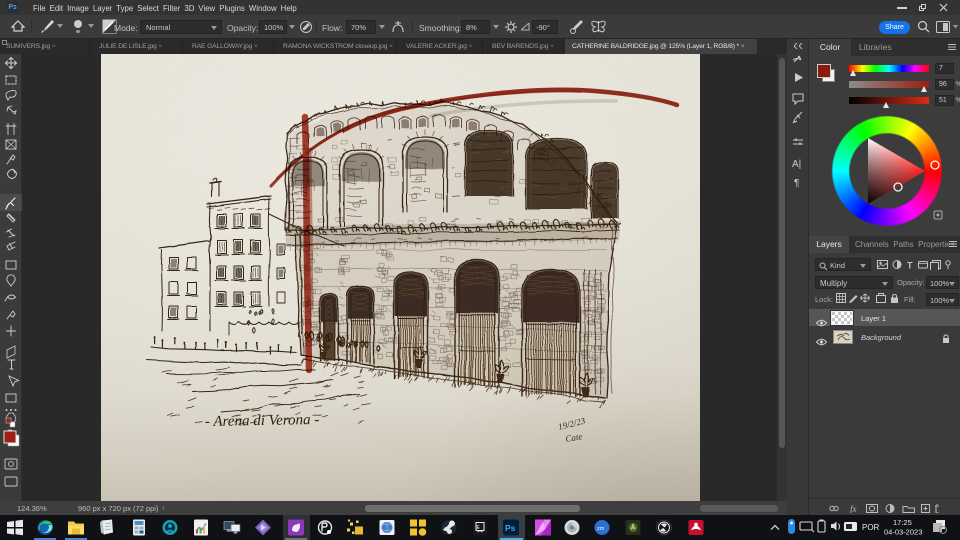 Image resolution: width=960 pixels, height=540 pixels. What do you see at coordinates (910, 266) in the screenshot?
I see `svg-text: T` at bounding box center [910, 266].